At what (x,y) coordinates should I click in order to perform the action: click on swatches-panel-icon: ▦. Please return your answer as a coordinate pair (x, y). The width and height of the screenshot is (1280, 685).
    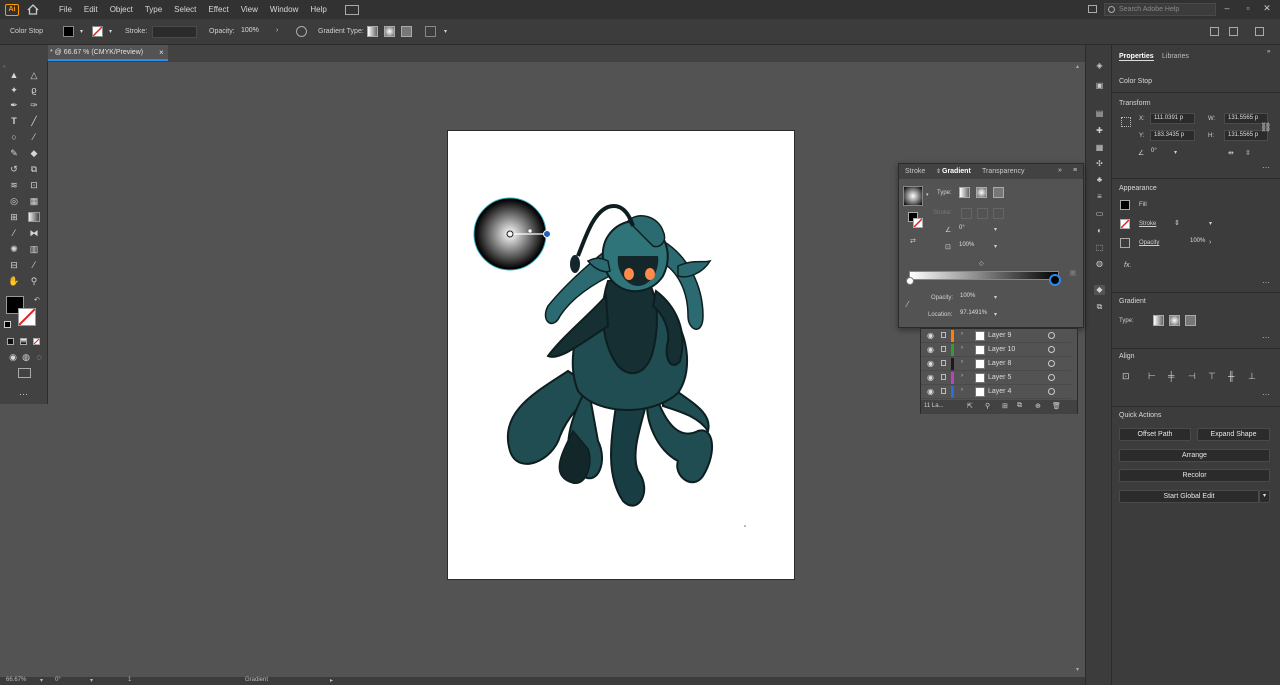
    Looking at the image, I should click on (1099, 148).